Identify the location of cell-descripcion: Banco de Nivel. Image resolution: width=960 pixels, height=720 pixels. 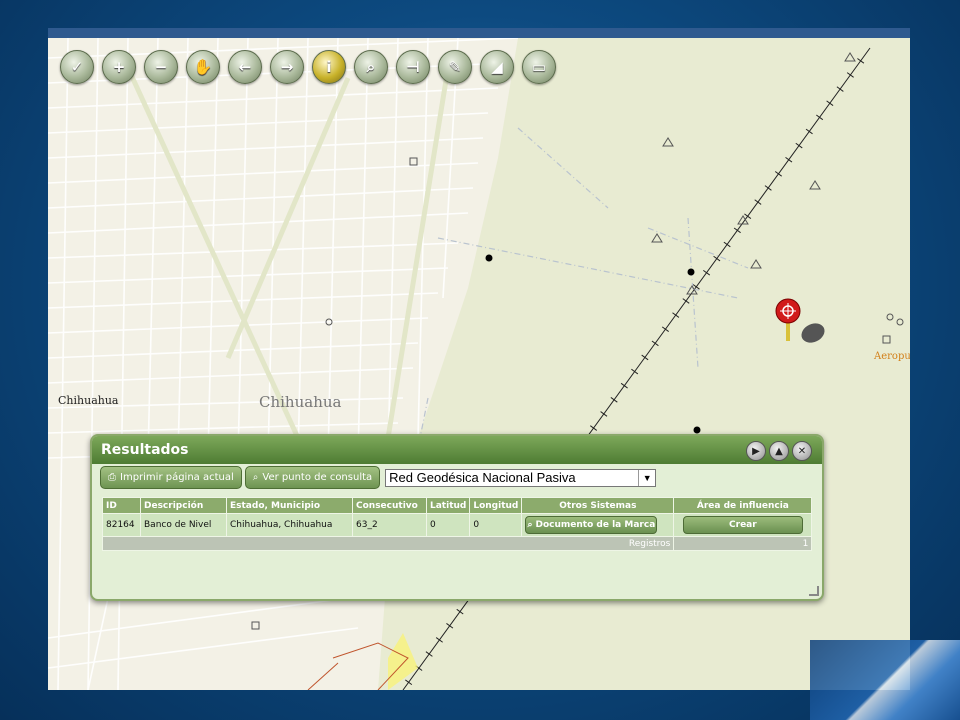
(183, 525).